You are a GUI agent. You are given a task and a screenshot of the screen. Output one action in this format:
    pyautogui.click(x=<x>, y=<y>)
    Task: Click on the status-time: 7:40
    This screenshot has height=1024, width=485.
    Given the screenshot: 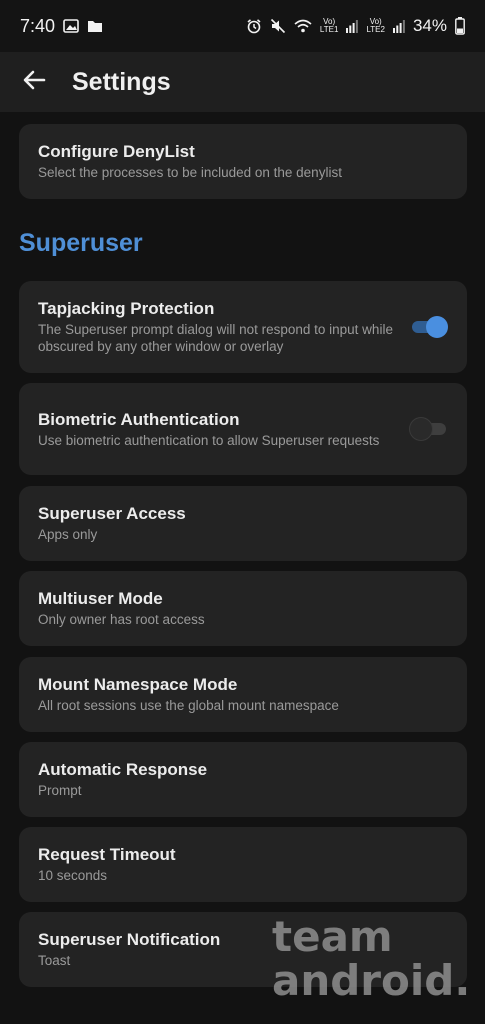 What is the action you would take?
    pyautogui.click(x=38, y=25)
    